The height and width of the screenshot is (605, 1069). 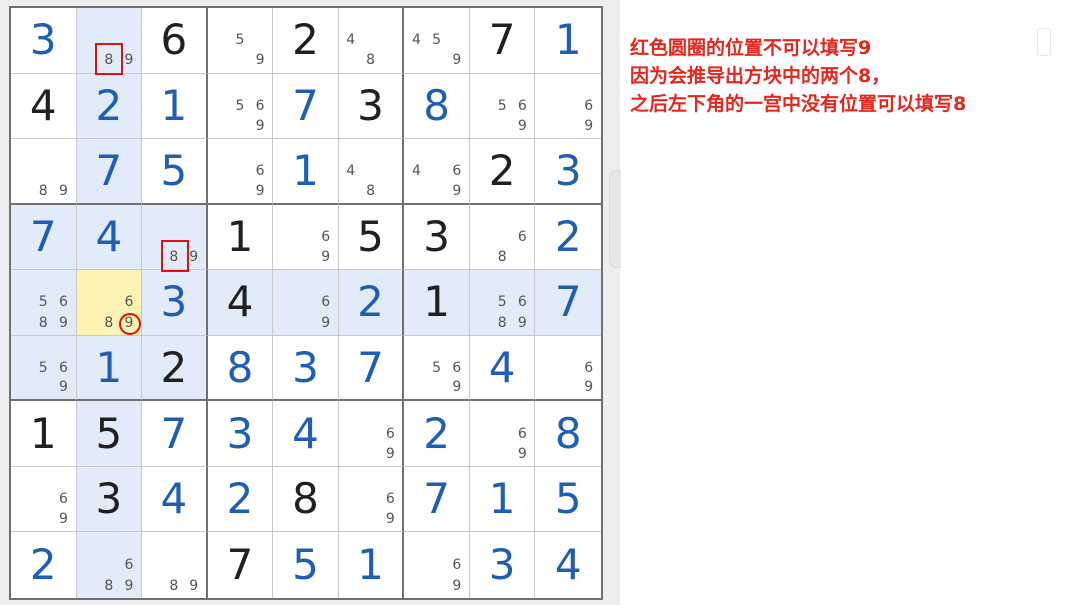 I want to click on sudoku-cell: 6, so click(x=175, y=41).